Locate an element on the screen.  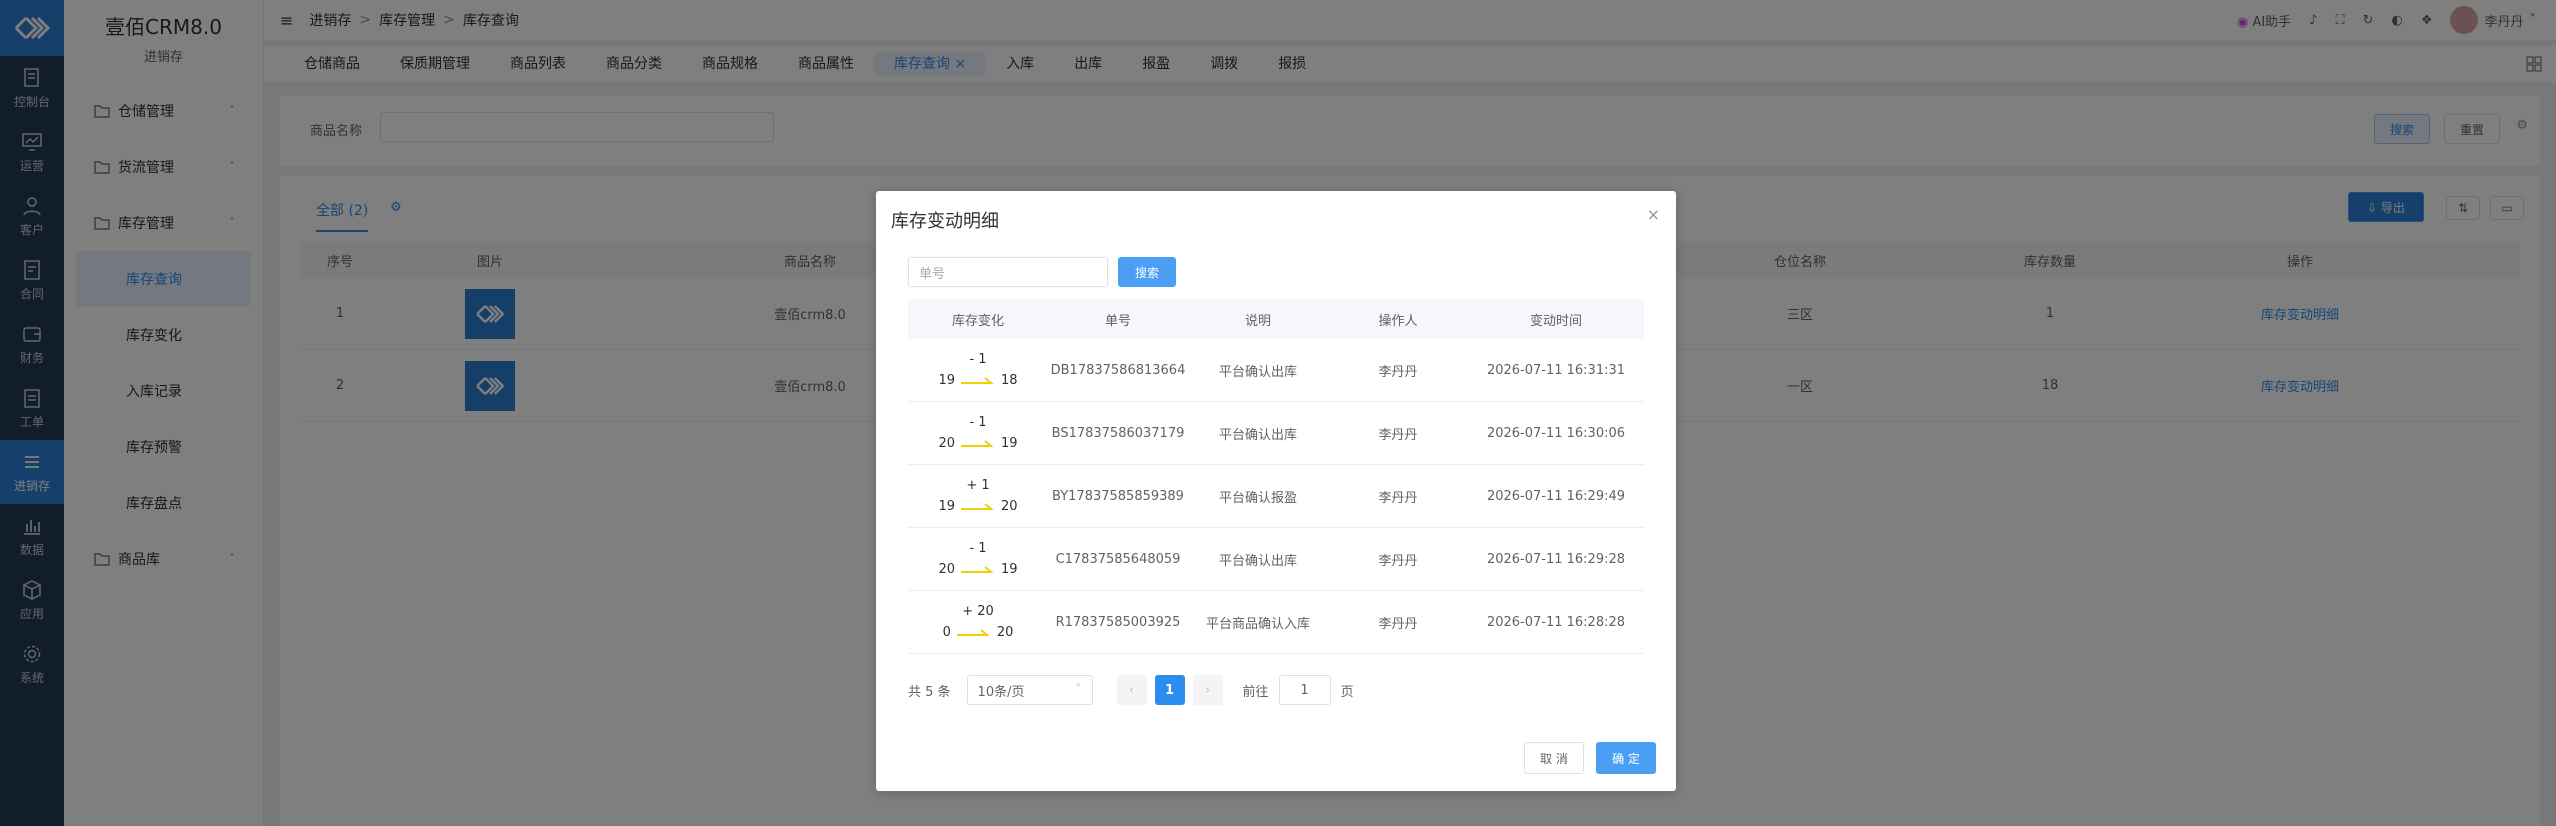
order-no-placeholder: 单号 is located at coordinates (932, 274).